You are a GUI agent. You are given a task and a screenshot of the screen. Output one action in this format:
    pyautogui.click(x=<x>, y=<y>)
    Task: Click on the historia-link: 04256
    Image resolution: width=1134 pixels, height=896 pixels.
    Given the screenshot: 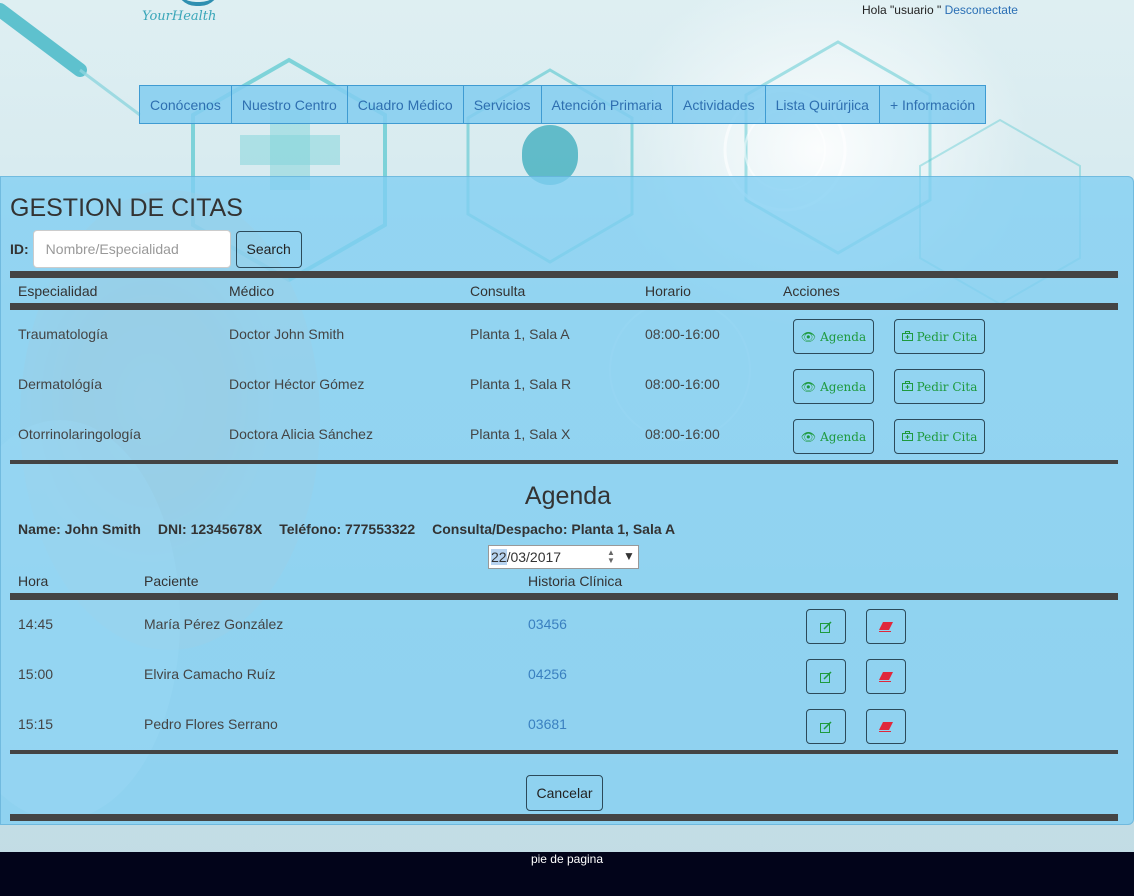 What is the action you would take?
    pyautogui.click(x=547, y=674)
    